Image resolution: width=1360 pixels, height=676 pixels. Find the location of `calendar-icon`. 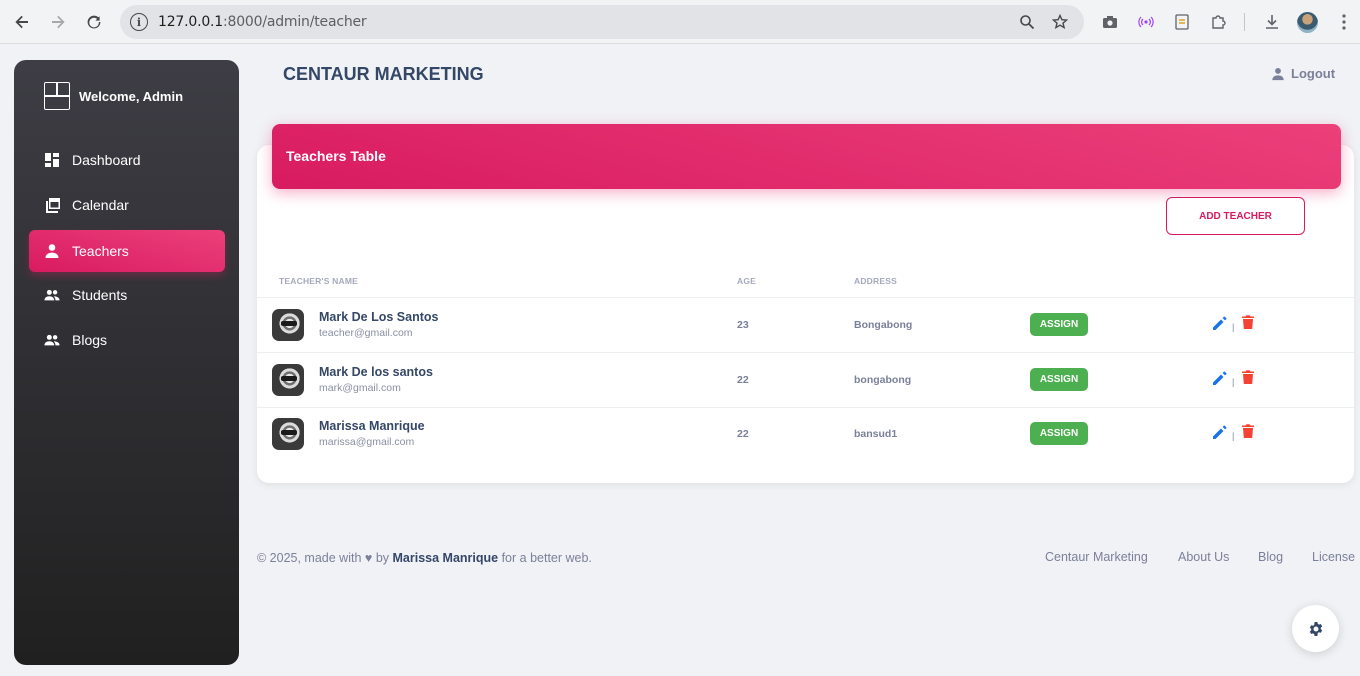

calendar-icon is located at coordinates (52, 205).